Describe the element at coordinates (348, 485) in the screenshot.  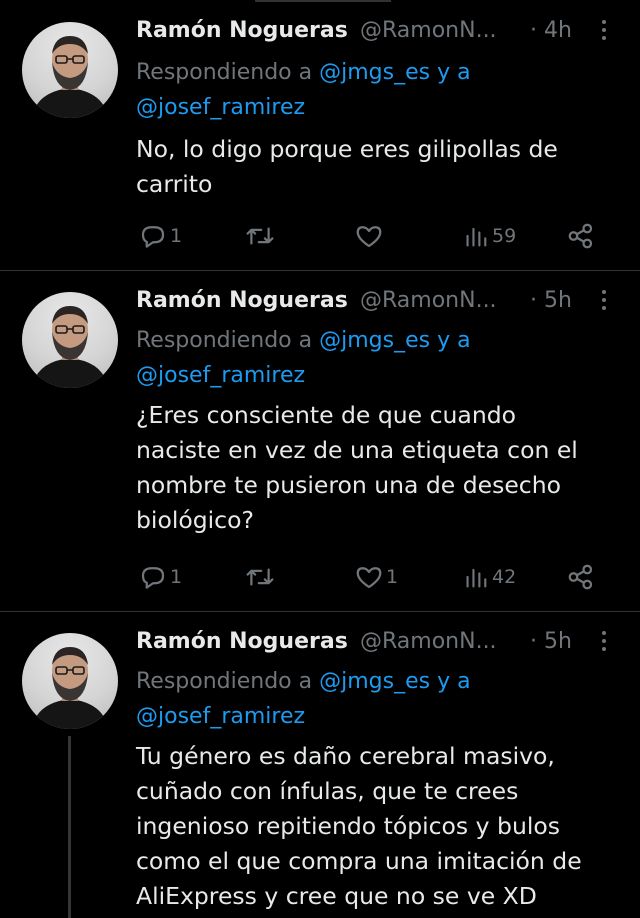
I see `tweet-text-line: nombre te pusieron una de desecho` at that location.